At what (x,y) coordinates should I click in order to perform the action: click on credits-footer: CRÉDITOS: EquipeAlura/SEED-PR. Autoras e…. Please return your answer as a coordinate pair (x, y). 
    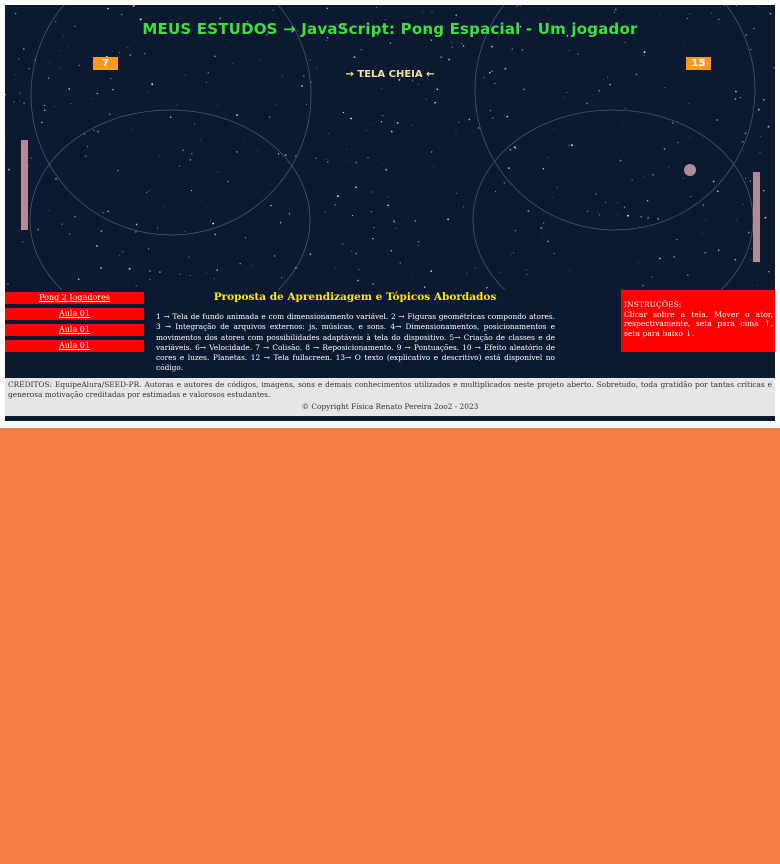
    Looking at the image, I should click on (390, 397).